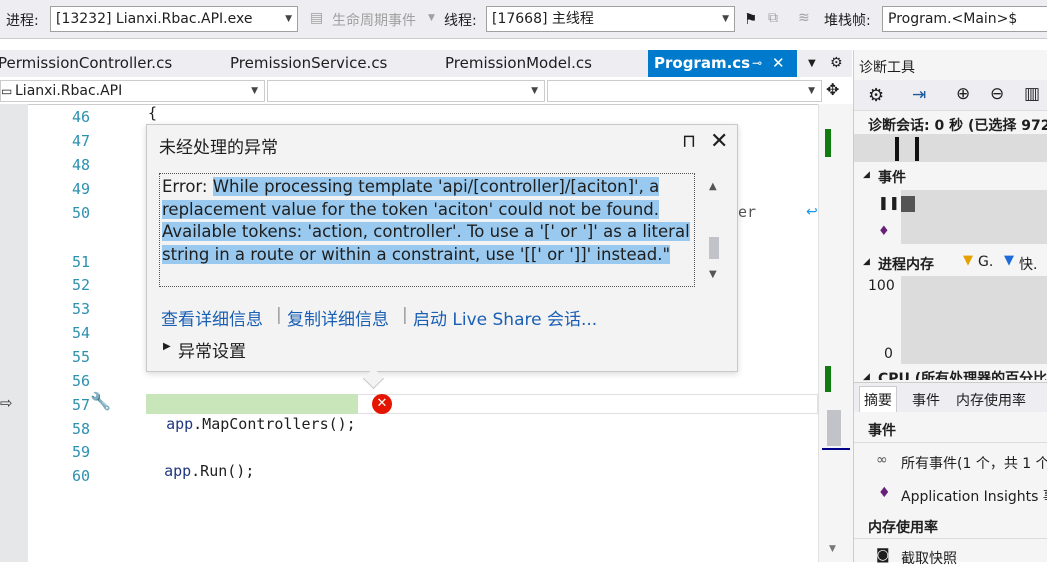 The height and width of the screenshot is (568, 1047). I want to click on break-event-marker, so click(908, 204).